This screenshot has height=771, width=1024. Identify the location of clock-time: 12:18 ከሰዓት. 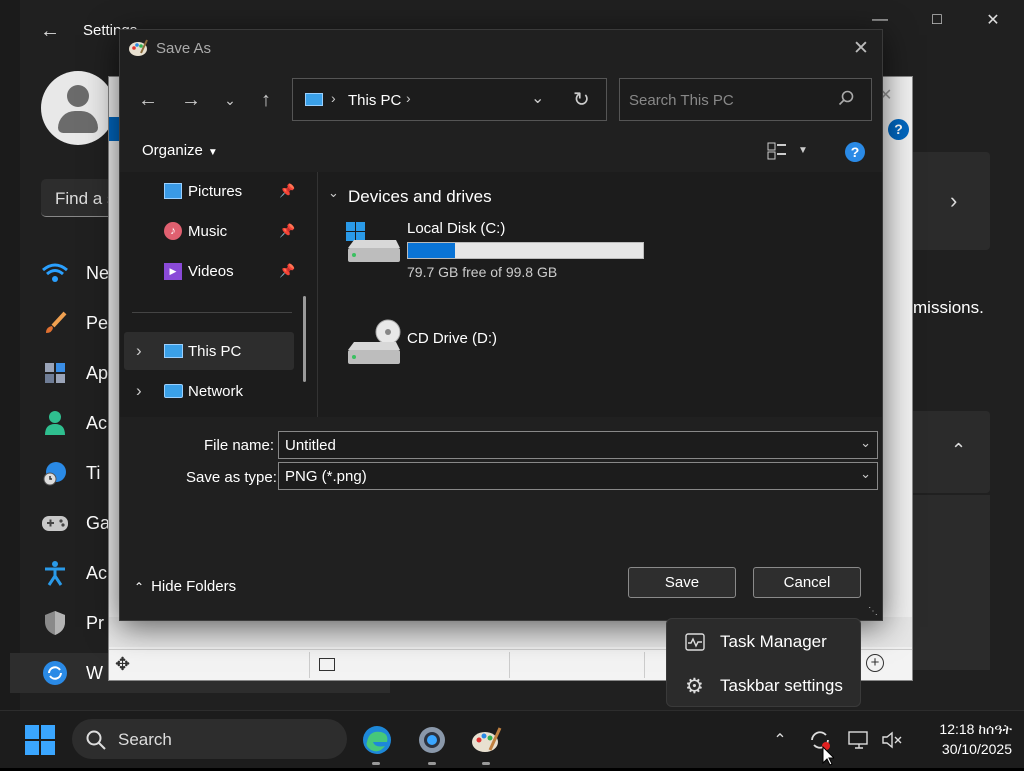
(975, 729).